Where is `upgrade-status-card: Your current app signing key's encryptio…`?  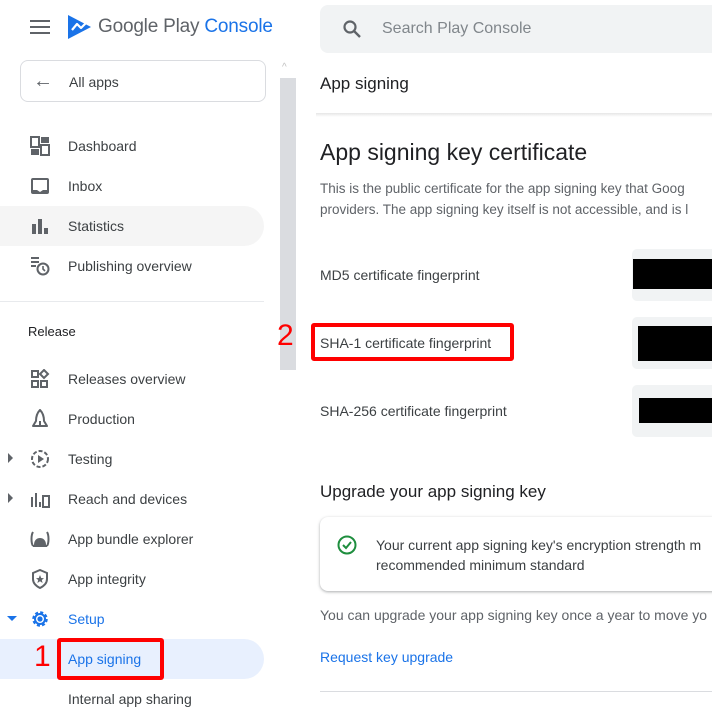 upgrade-status-card: Your current app signing key's encryptio… is located at coordinates (516, 554).